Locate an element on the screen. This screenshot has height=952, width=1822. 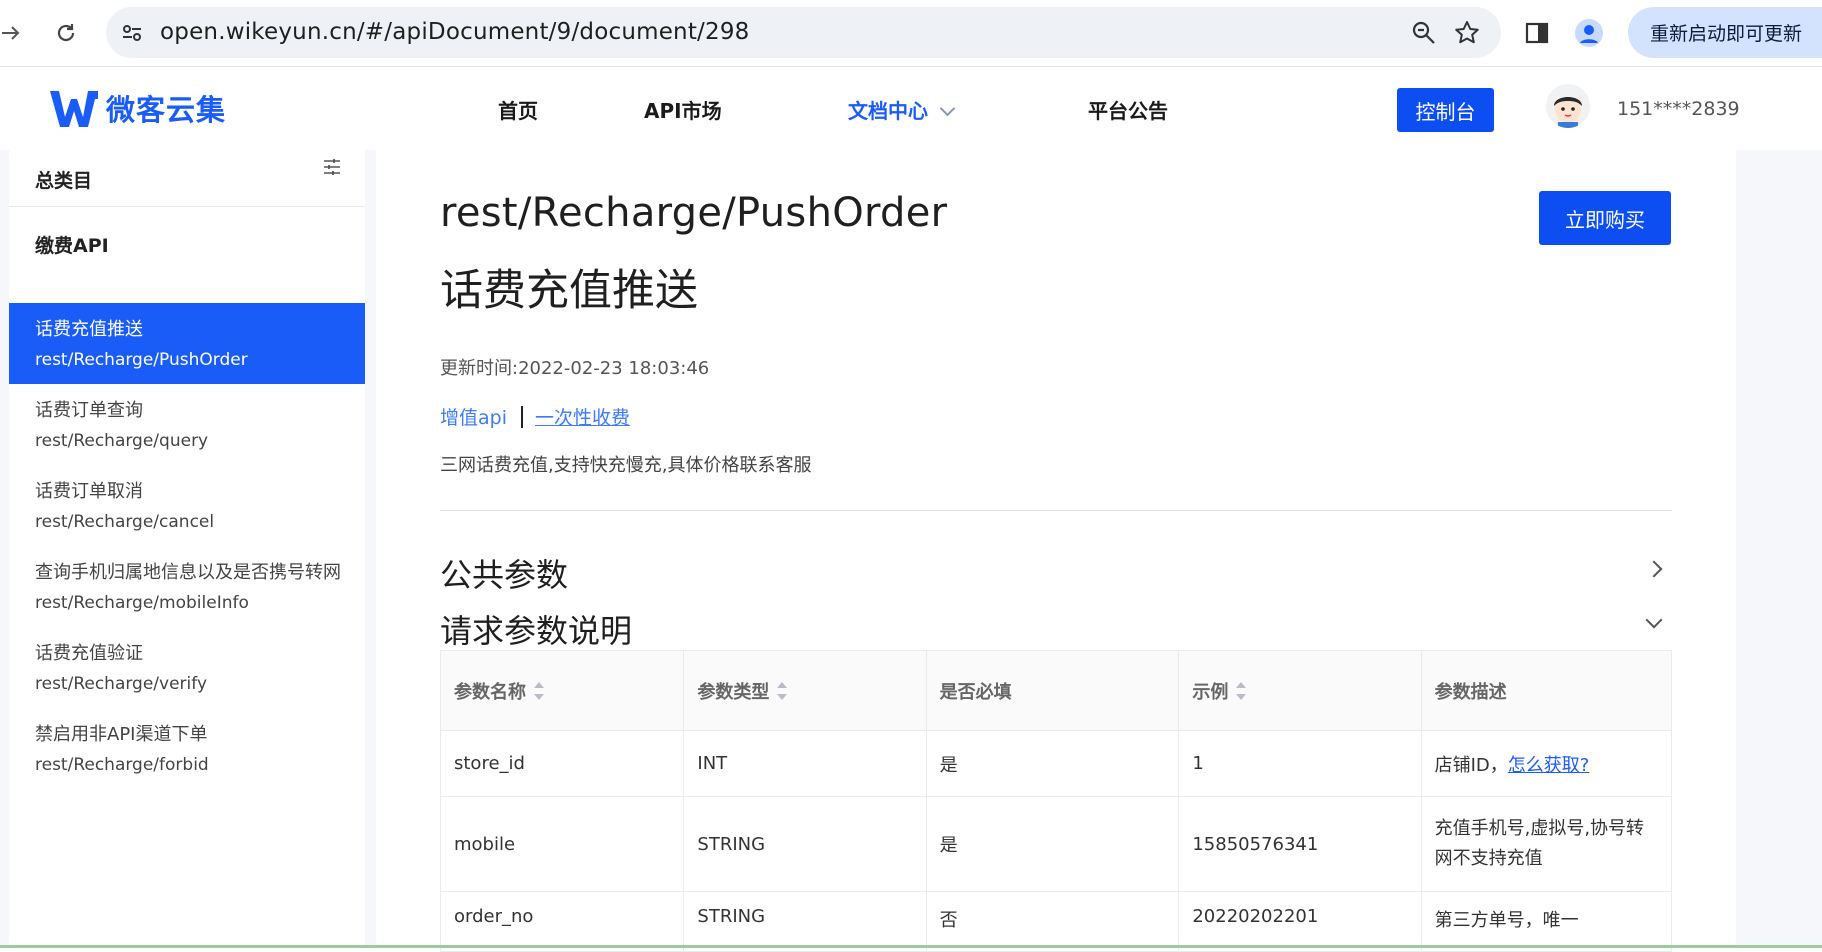
sidebar-item-cancel: 话费订单取消 rest/Recharge/cancel is located at coordinates (187, 505).